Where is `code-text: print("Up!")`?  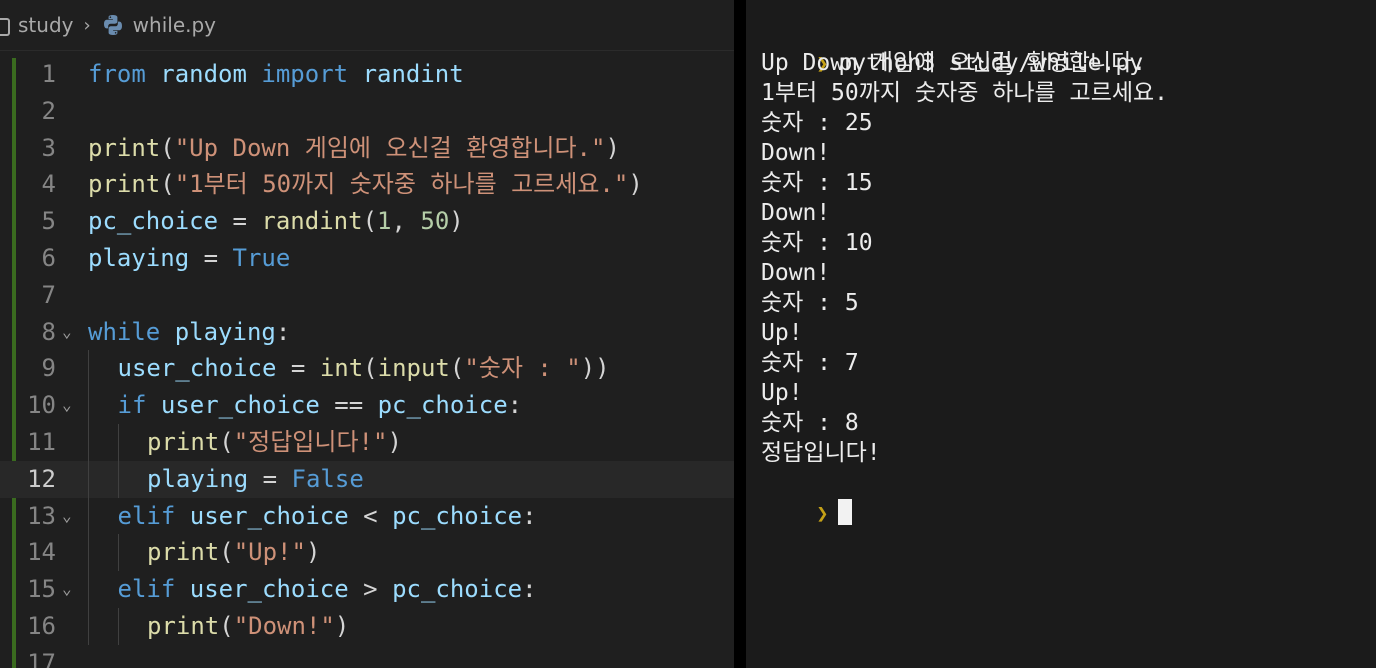 code-text: print("Up!") is located at coordinates (233, 552).